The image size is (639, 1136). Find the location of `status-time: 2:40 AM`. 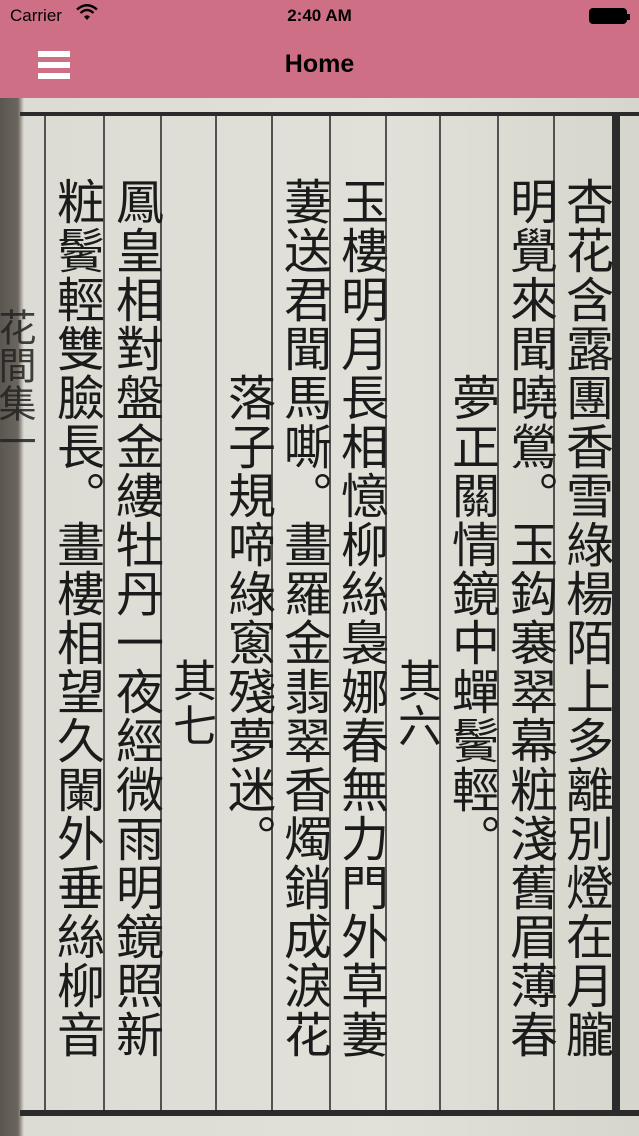

status-time: 2:40 AM is located at coordinates (319, 15).